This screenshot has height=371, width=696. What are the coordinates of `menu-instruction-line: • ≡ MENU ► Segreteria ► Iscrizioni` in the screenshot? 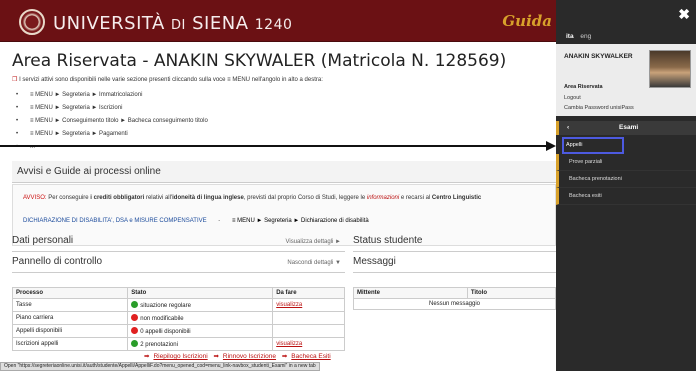 It's located at (112, 108).